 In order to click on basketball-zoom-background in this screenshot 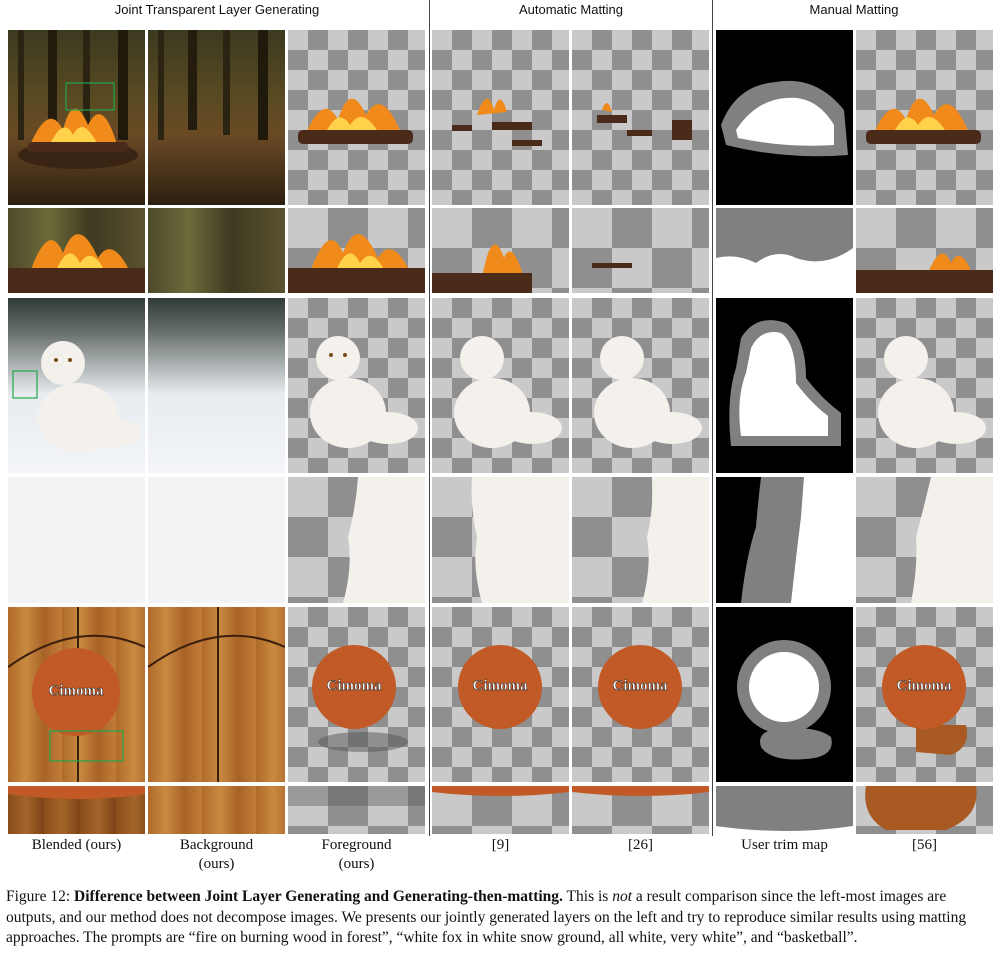, I will do `click(216, 810)`.